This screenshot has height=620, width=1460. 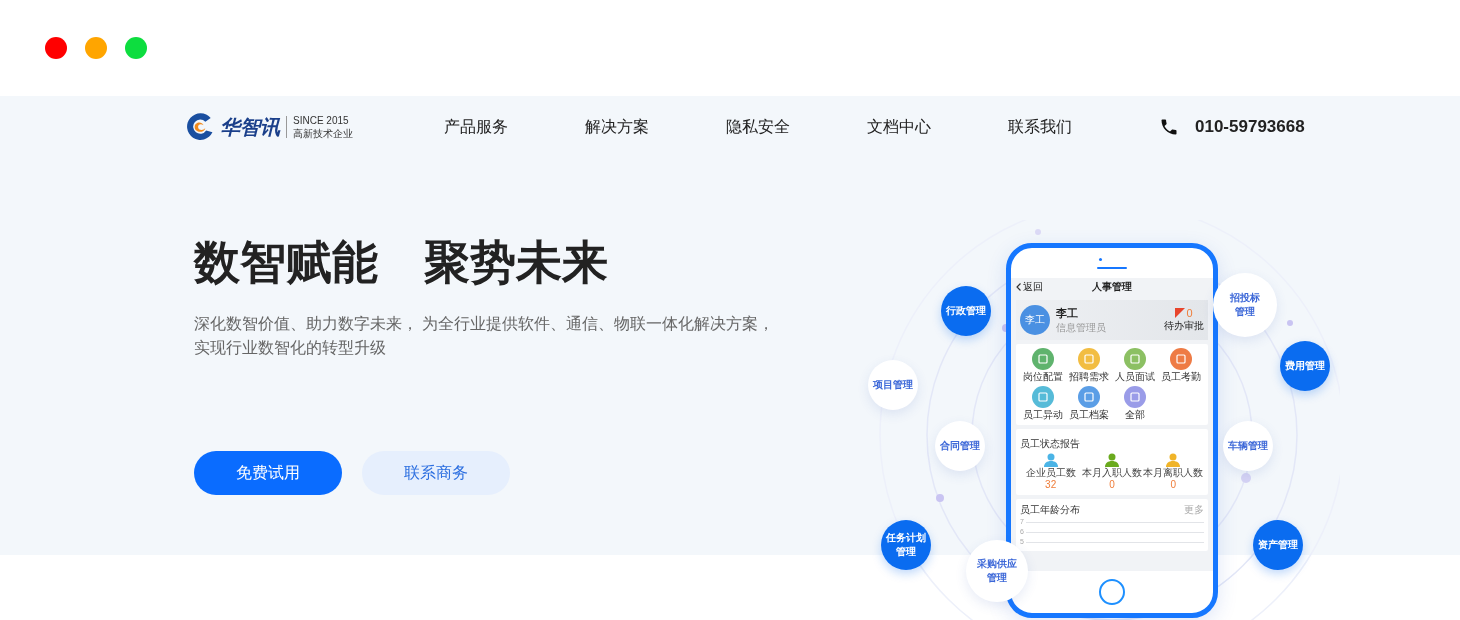 I want to click on module-label: 人员面试, so click(x=1135, y=377).